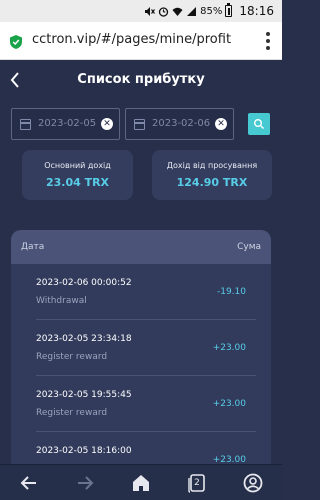 The height and width of the screenshot is (500, 320). I want to click on start-date-input: 2023-02-05 ✕, so click(65, 124).